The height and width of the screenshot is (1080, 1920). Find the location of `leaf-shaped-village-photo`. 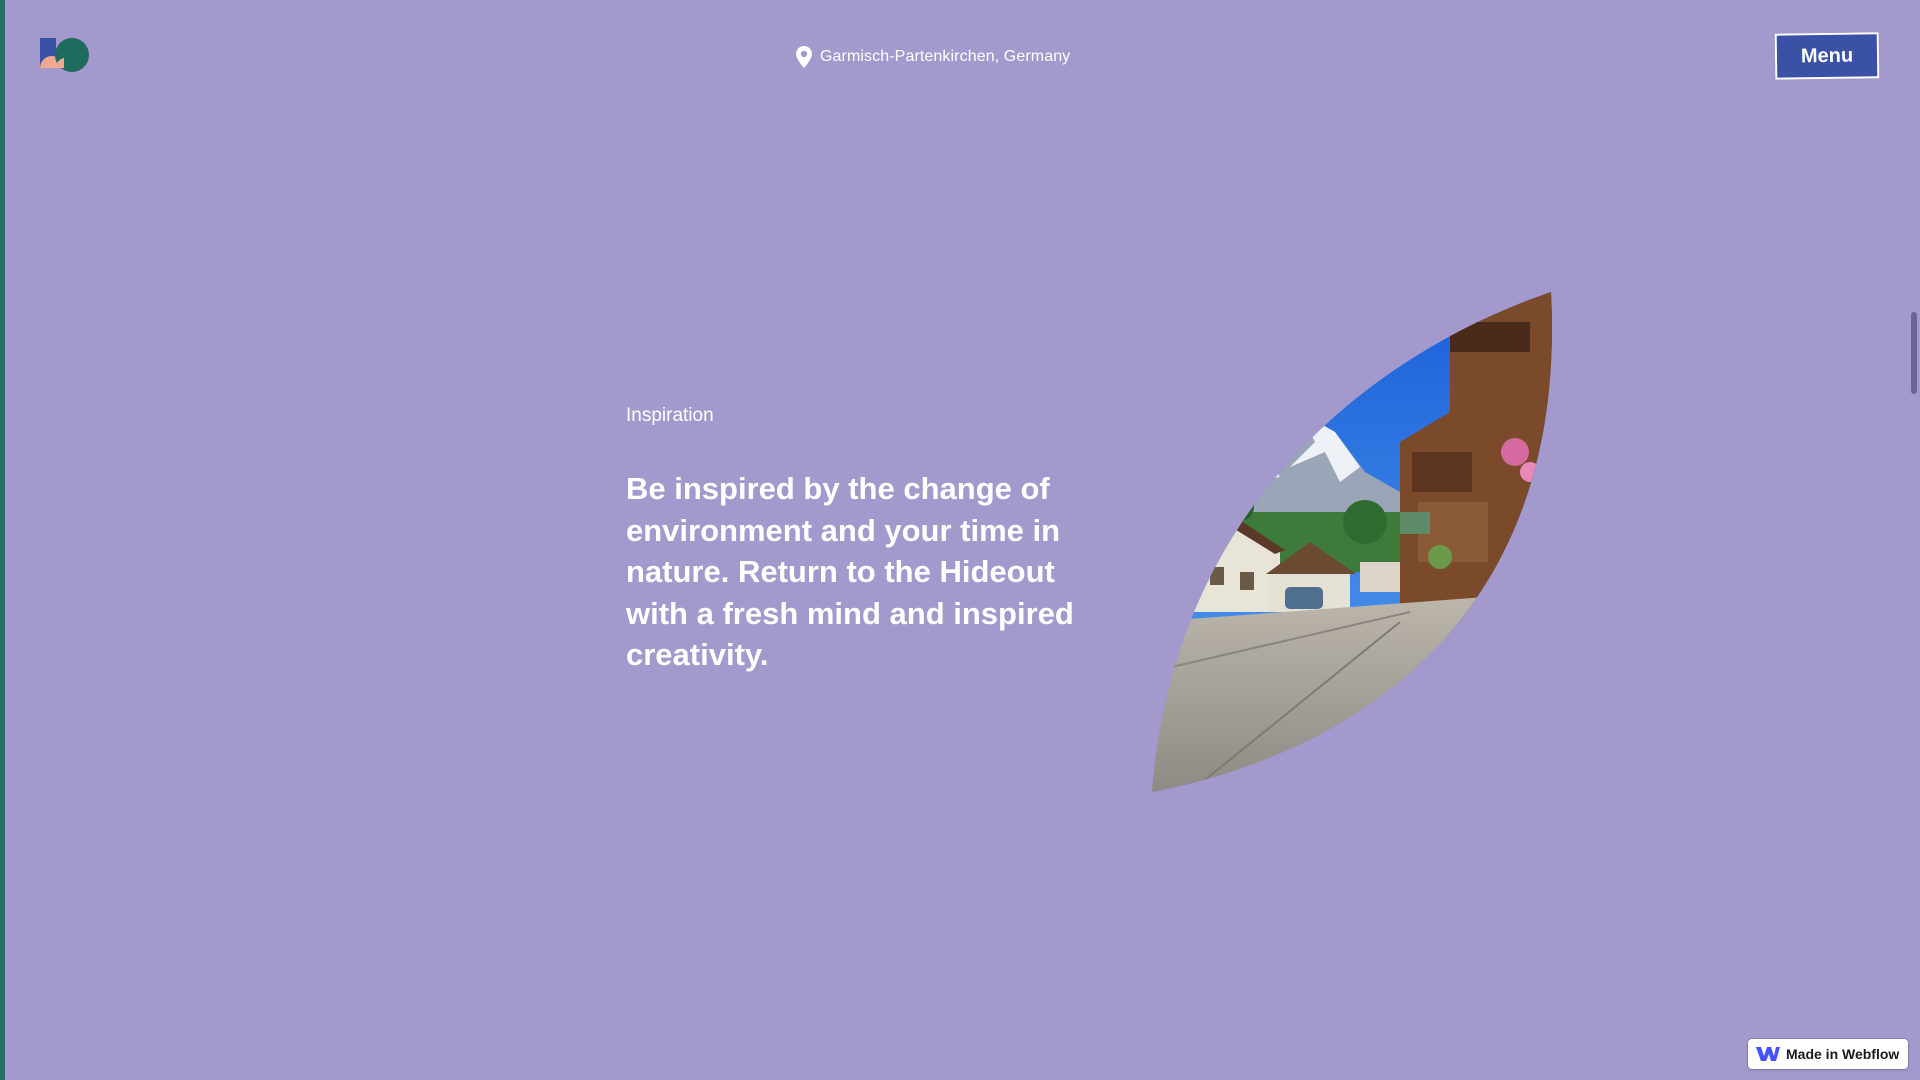

leaf-shaped-village-photo is located at coordinates (1352, 542).